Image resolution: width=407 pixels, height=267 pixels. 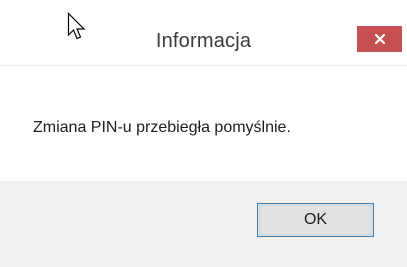 I want to click on dialog-title: Informacja, so click(x=203, y=41).